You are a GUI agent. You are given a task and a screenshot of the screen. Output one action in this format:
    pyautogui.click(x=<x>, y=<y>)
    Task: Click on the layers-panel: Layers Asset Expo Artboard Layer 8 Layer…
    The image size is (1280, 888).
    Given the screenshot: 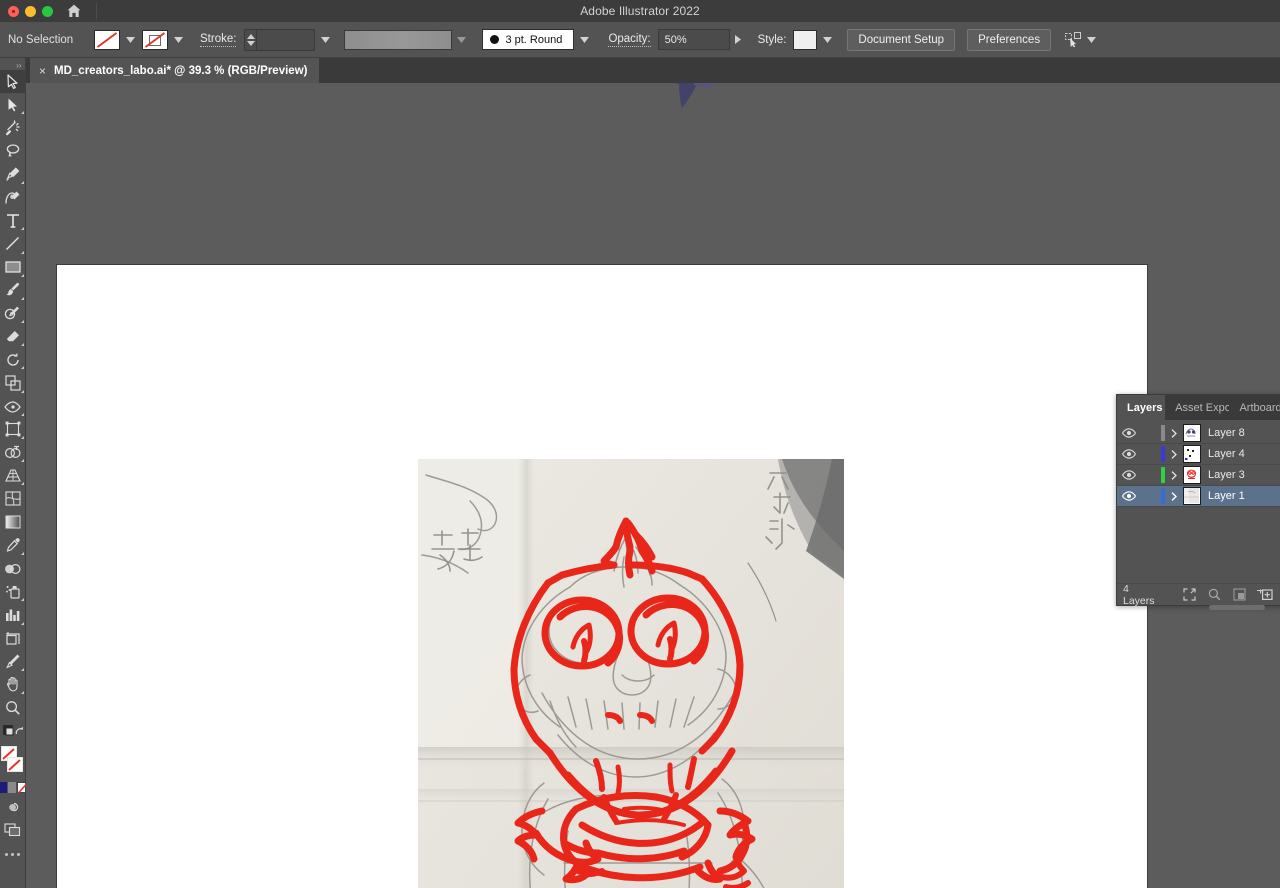 What is the action you would take?
    pyautogui.click(x=1198, y=502)
    